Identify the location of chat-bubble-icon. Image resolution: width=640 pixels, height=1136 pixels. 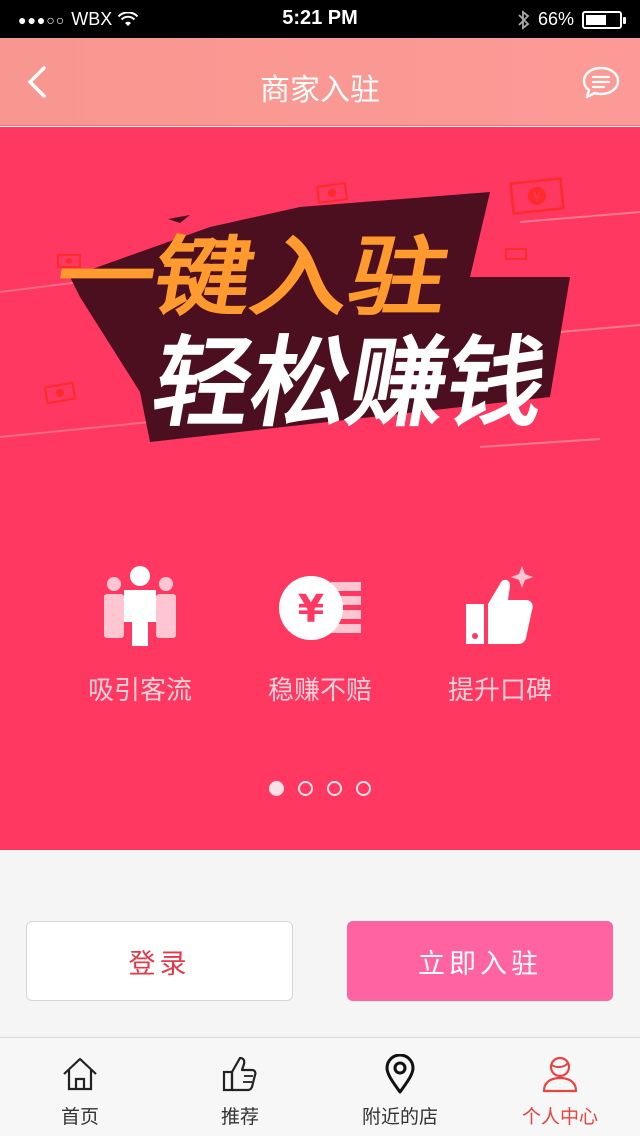
(601, 83).